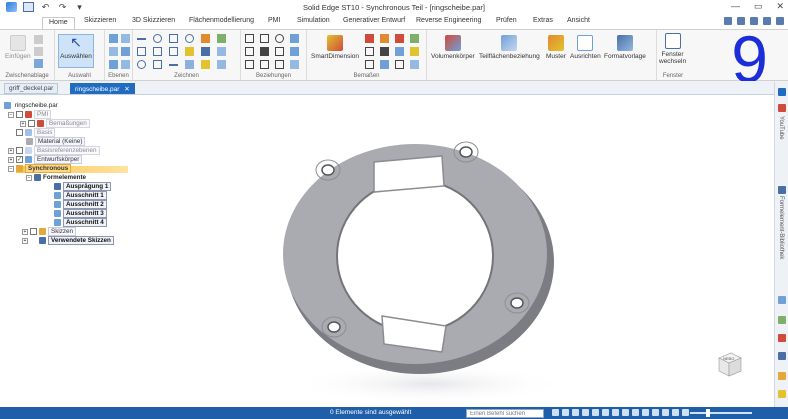  What do you see at coordinates (55, 124) in the screenshot?
I see `tree-item-bemassungen: + Bemaßungen` at bounding box center [55, 124].